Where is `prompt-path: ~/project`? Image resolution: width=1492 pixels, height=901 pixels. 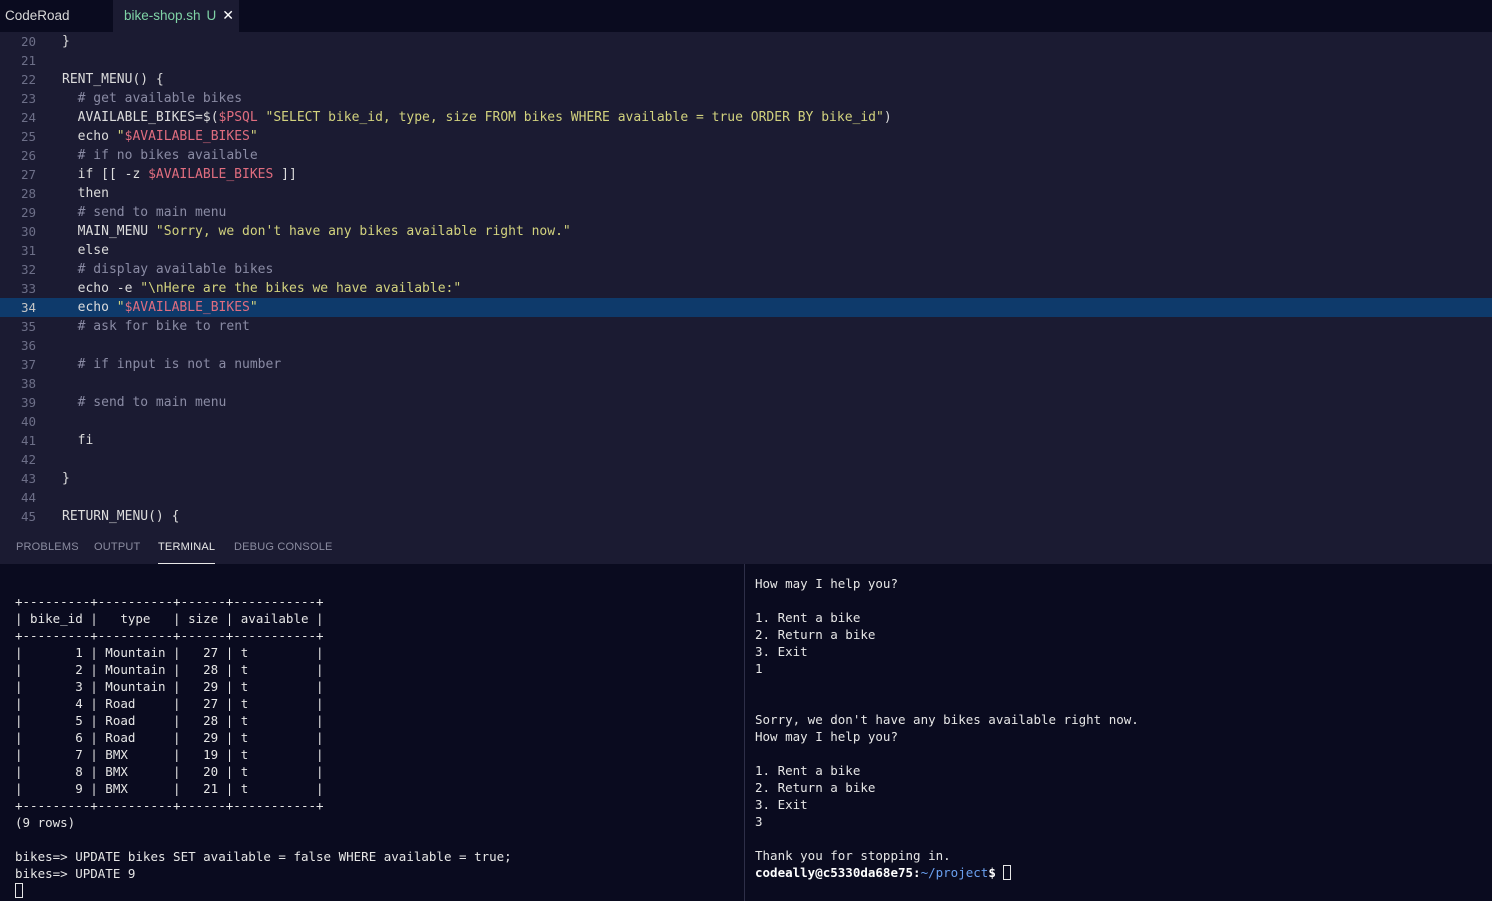
prompt-path: ~/project is located at coordinates (954, 872).